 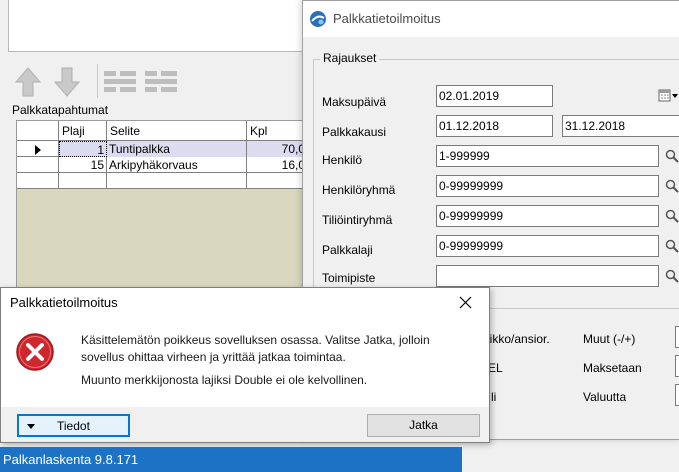 What do you see at coordinates (67, 82) in the screenshot?
I see `move-down-arrow-icon` at bounding box center [67, 82].